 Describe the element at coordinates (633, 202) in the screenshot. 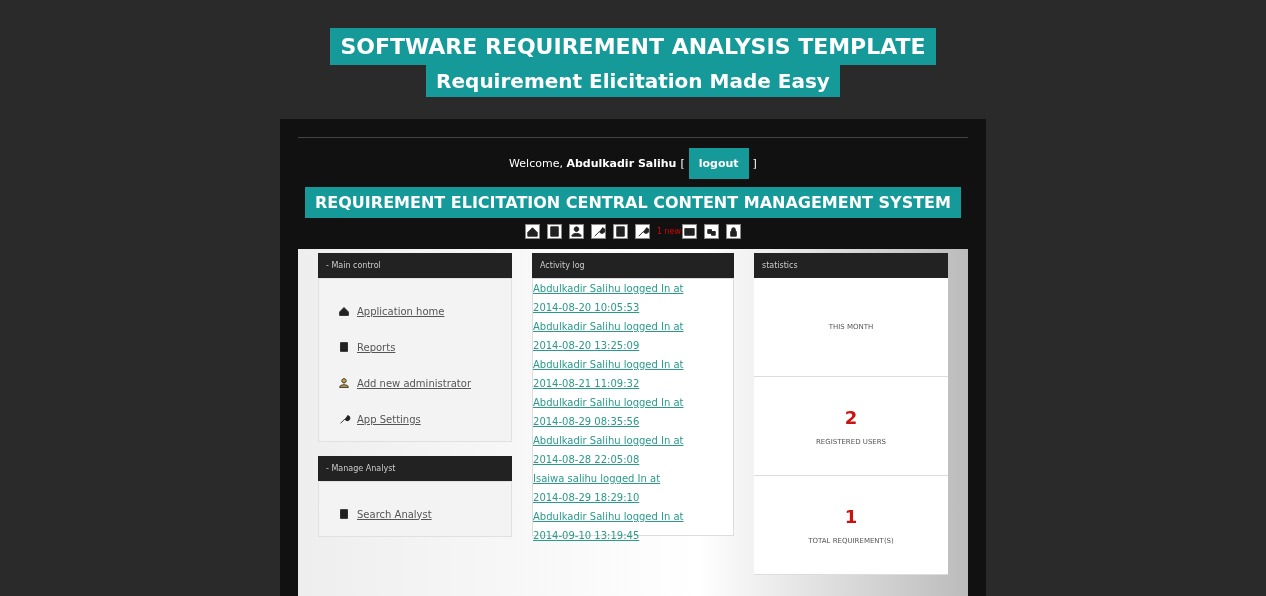

I see `system-title: REQUIREMENT ELICITATION CENTRAL CONTENT MANAGEMENT SYSTEM` at that location.